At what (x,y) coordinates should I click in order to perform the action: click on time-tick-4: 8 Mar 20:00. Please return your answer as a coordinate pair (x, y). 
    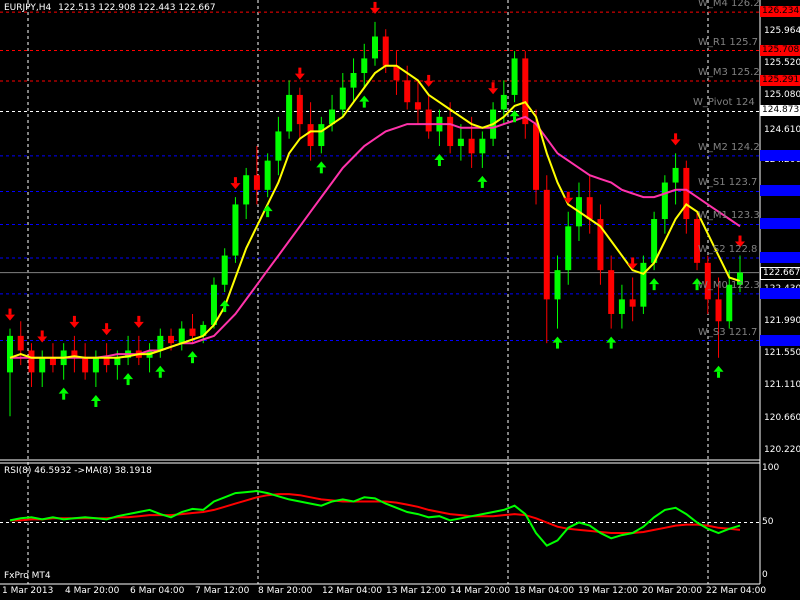
    Looking at the image, I should click on (285, 591).